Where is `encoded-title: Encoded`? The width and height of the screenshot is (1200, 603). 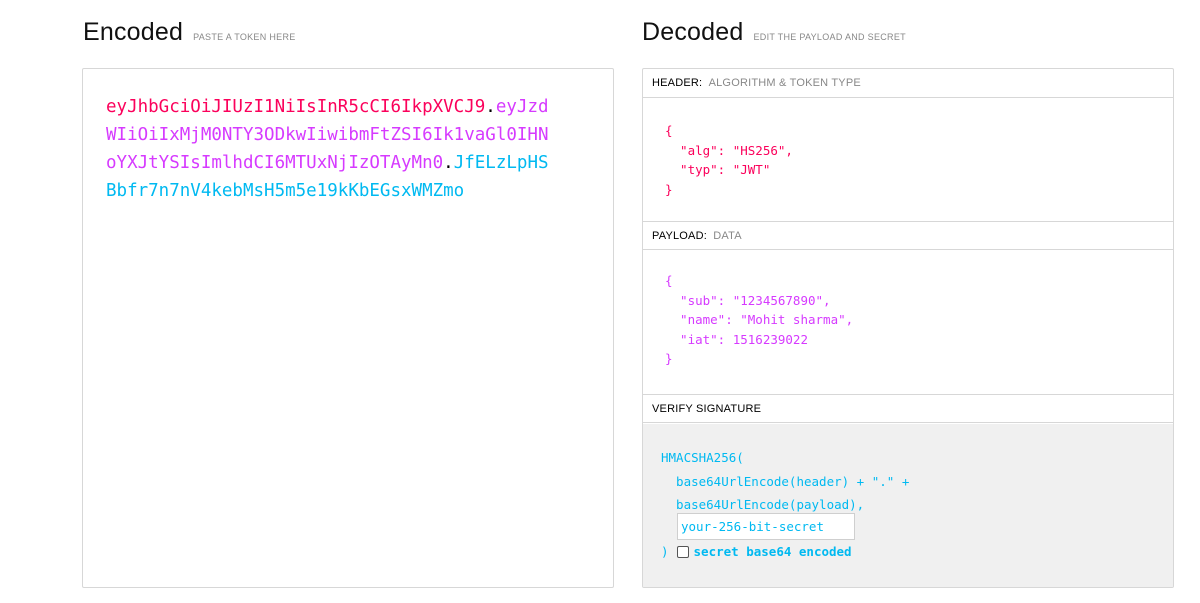 encoded-title: Encoded is located at coordinates (133, 32).